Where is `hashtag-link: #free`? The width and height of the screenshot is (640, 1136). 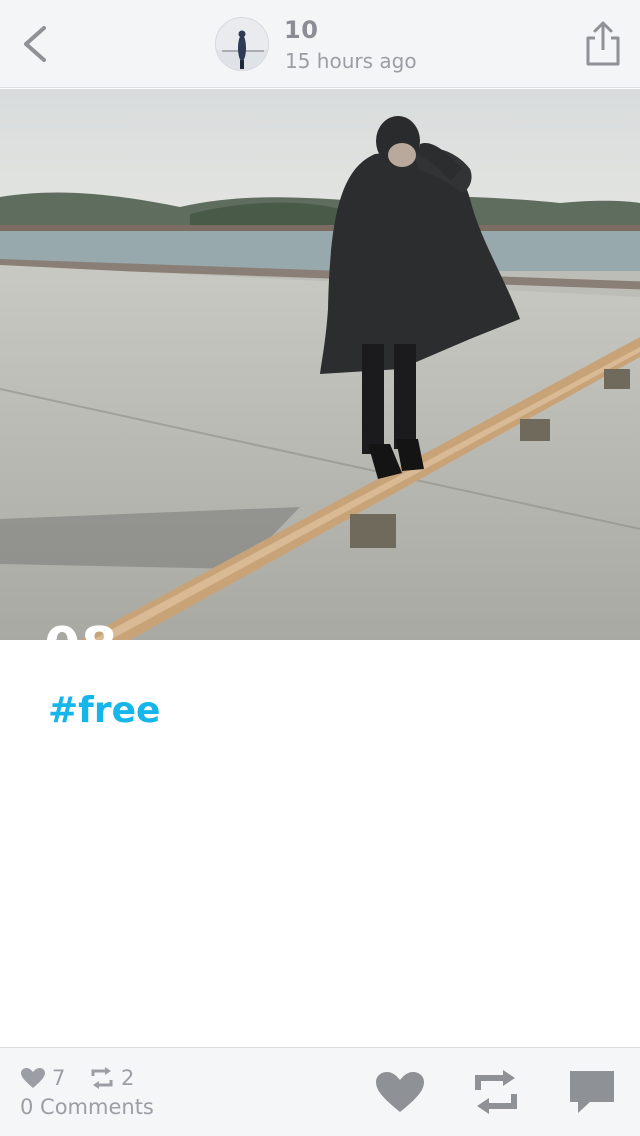
hashtag-link: #free is located at coordinates (104, 710).